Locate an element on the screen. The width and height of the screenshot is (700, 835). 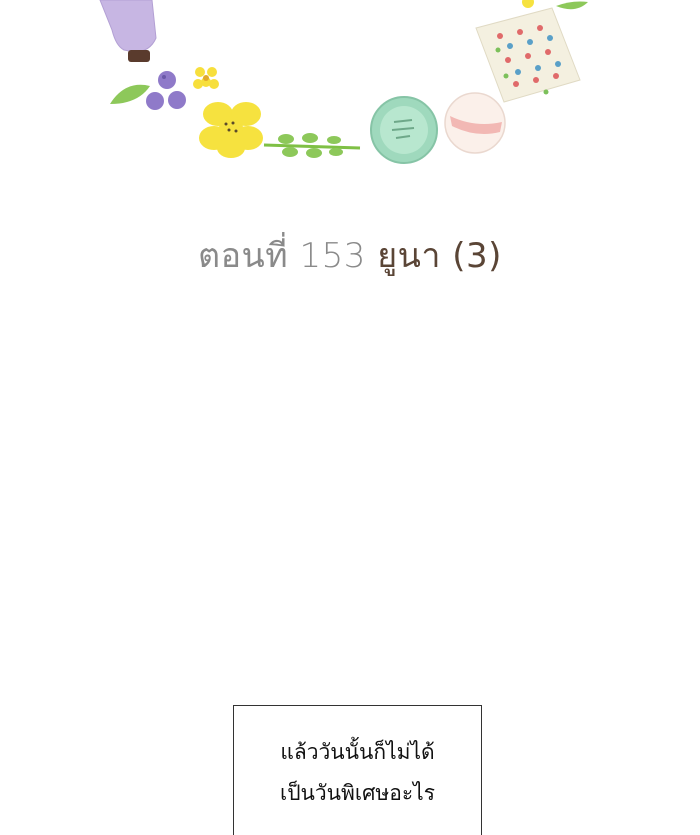
chapter-name: ยูนา is located at coordinates (409, 256).